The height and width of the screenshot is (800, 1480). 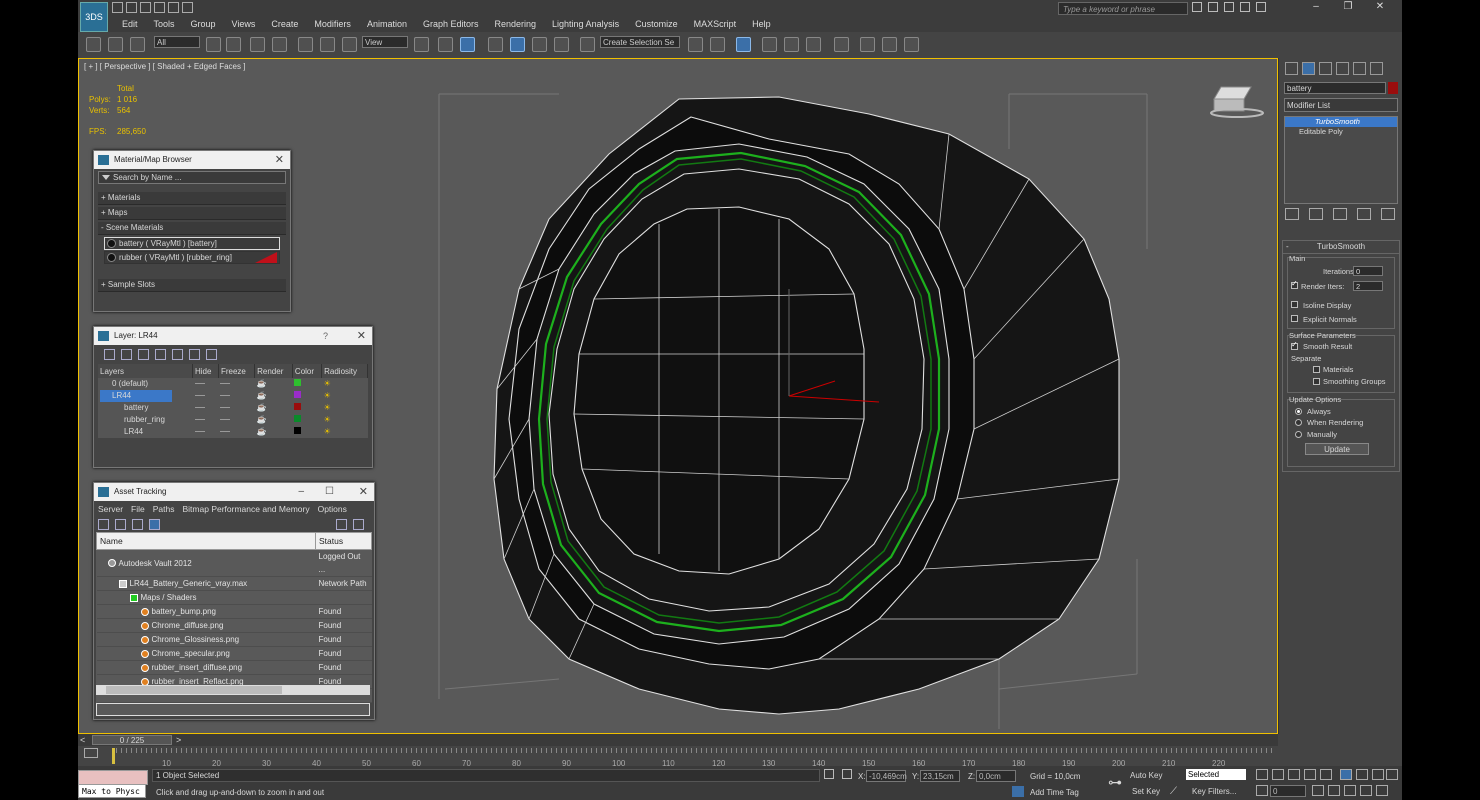 What do you see at coordinates (91, 753) in the screenshot?
I see `mini-curve-editor-icon` at bounding box center [91, 753].